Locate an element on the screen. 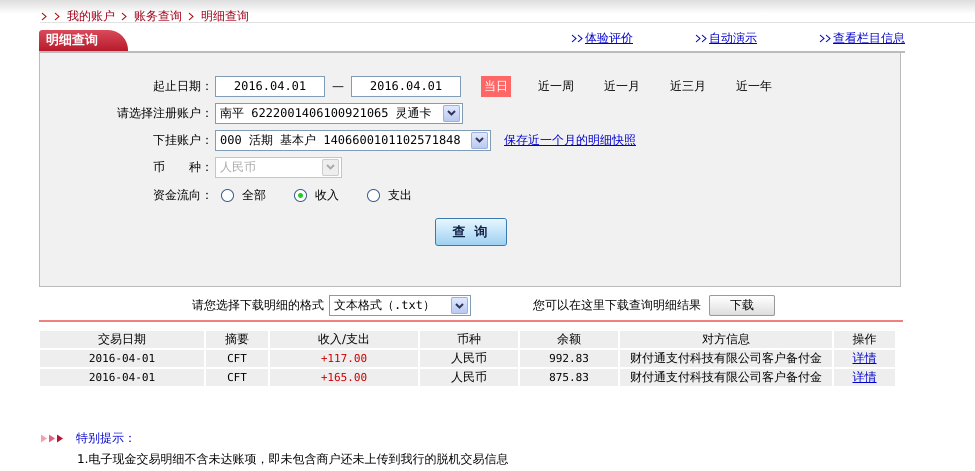 The width and height of the screenshot is (975, 471). column-header: 币种 is located at coordinates (470, 339).